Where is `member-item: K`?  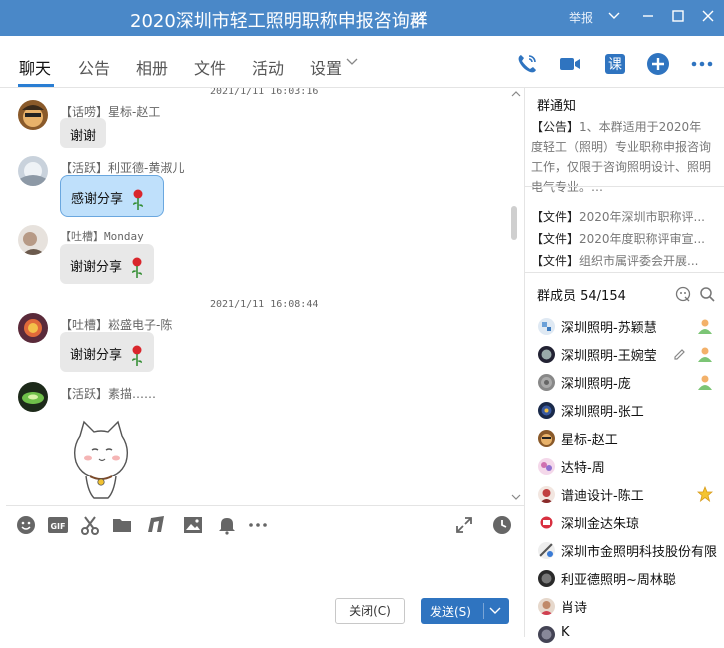 member-item: K is located at coordinates (624, 634).